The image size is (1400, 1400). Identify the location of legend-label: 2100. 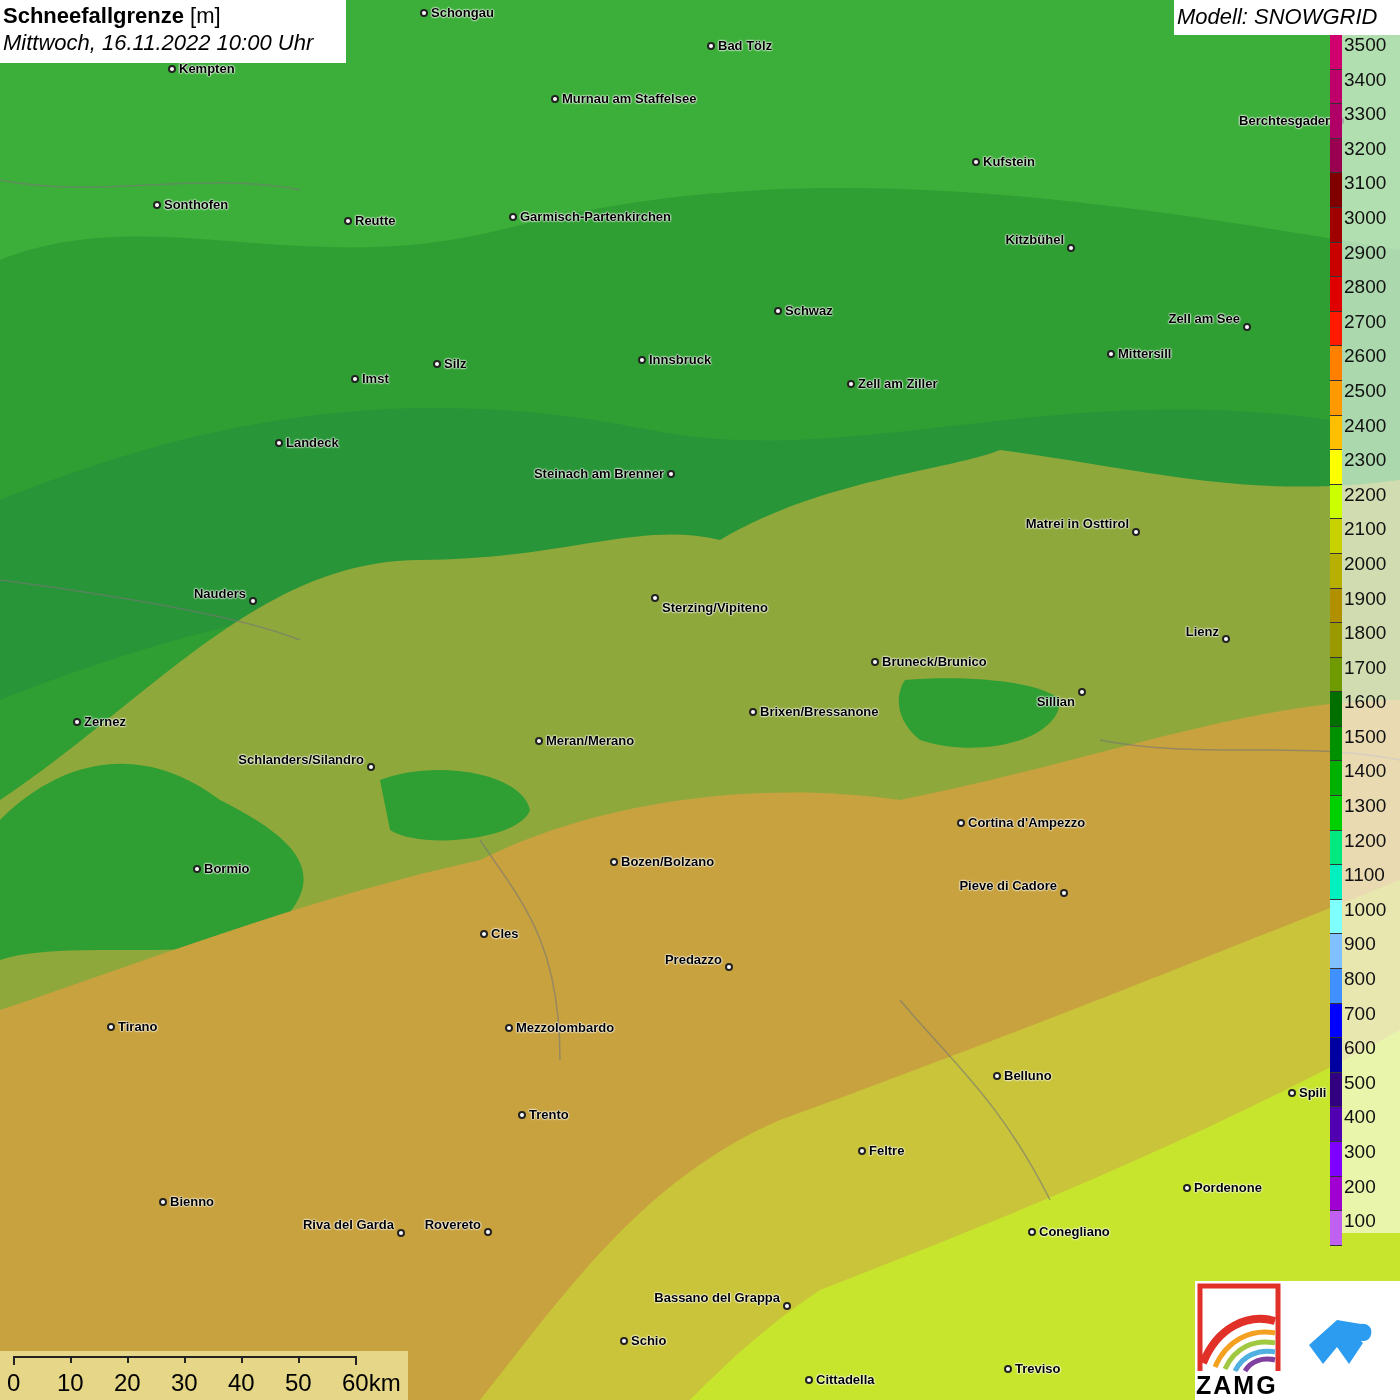
(1365, 529).